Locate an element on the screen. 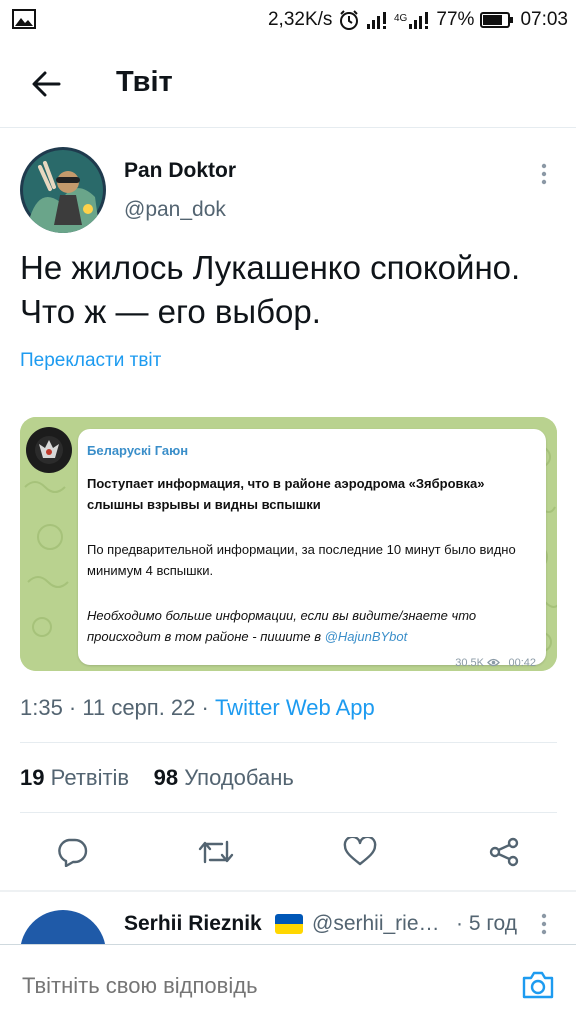  reply-composer is located at coordinates (288, 984).